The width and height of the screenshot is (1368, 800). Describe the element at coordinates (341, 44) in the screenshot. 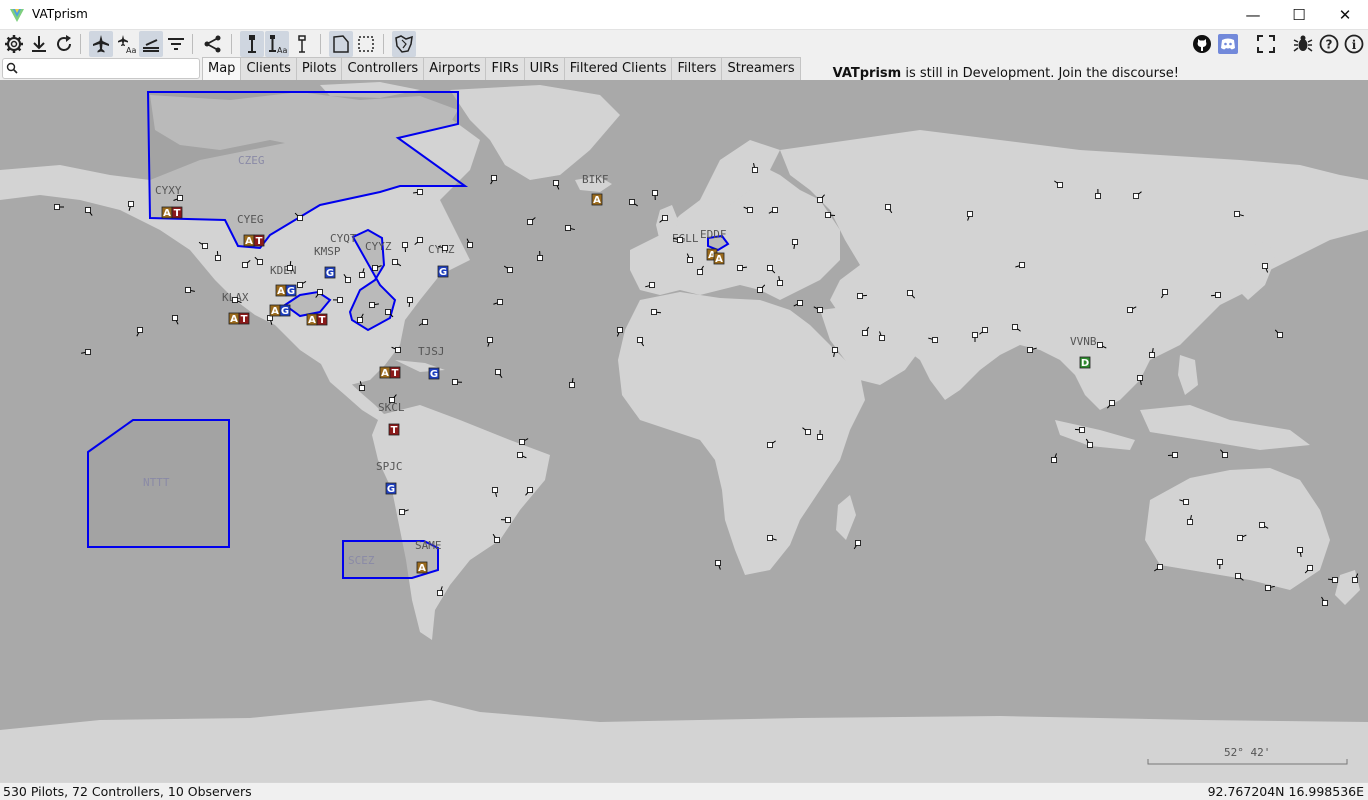

I see `firs-toggle` at that location.